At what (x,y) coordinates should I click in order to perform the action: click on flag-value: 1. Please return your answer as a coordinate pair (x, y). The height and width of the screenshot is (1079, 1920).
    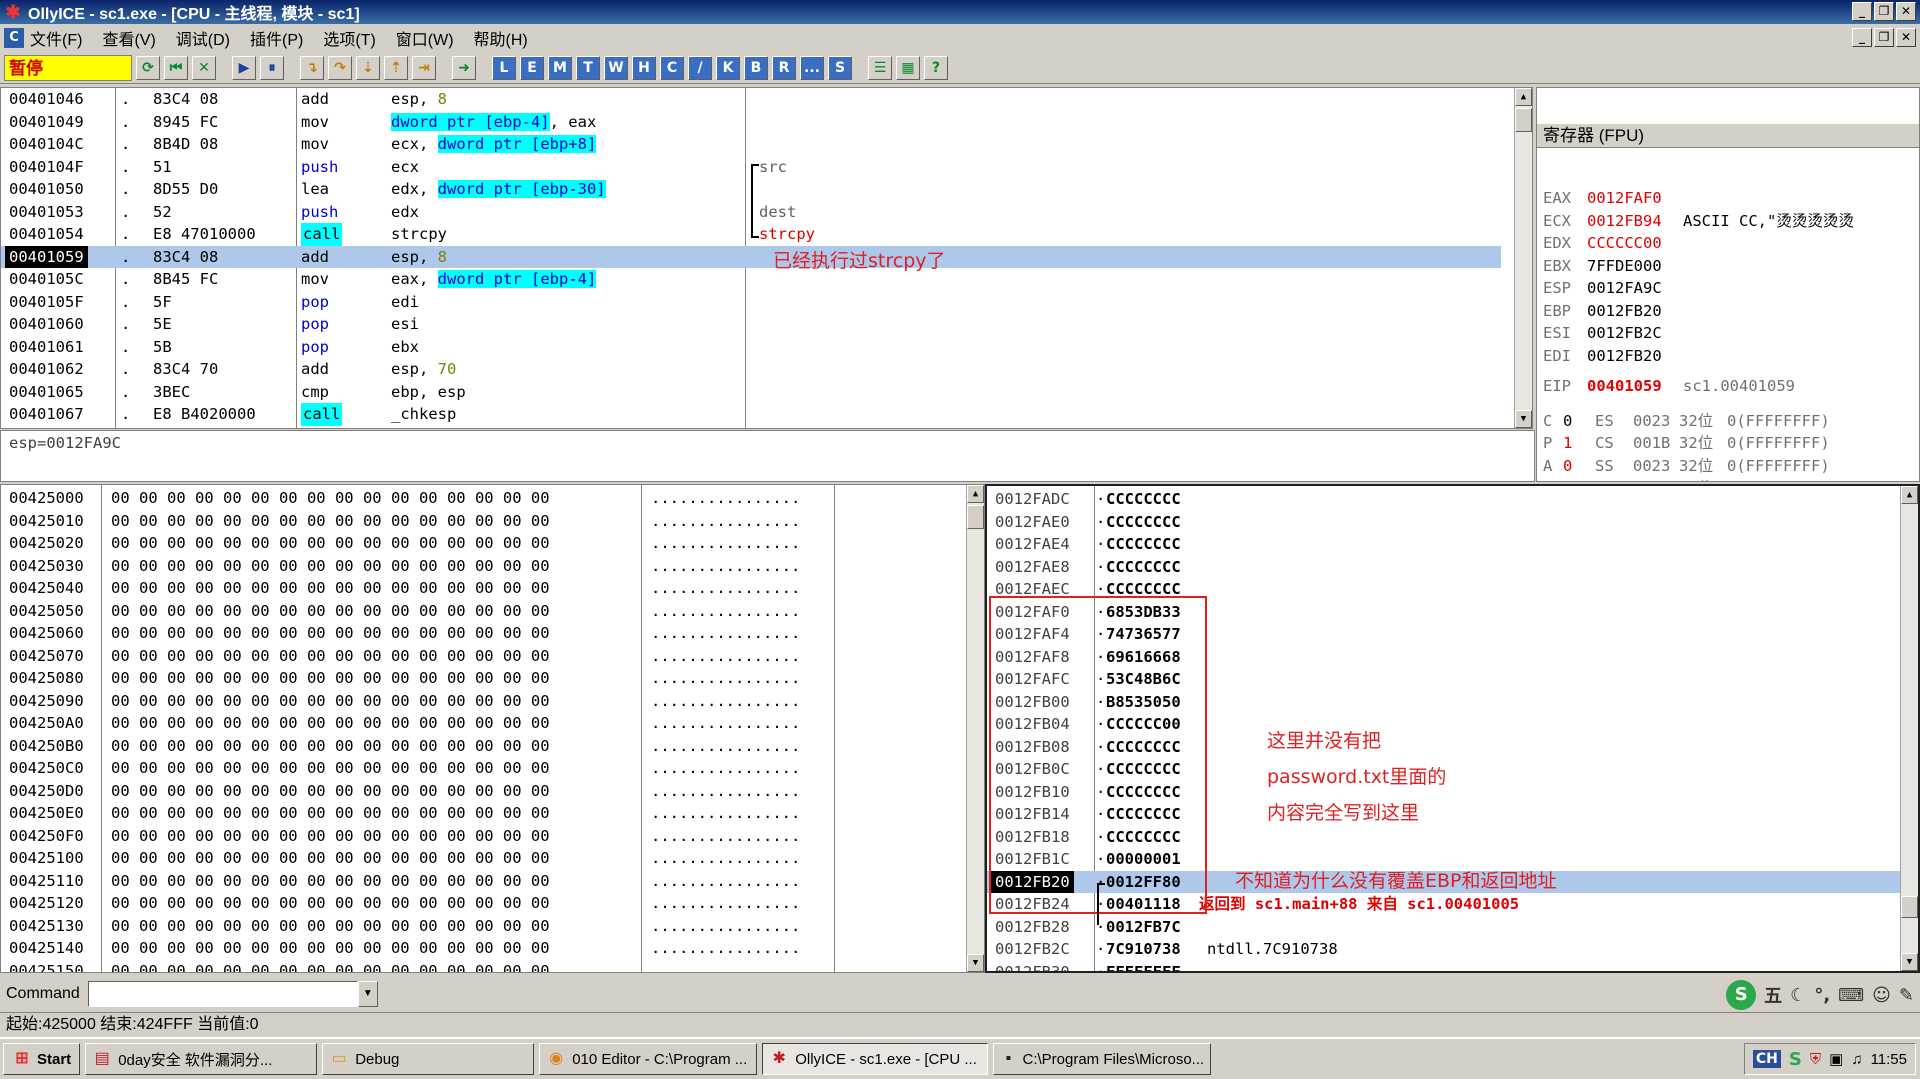
    Looking at the image, I should click on (1567, 479).